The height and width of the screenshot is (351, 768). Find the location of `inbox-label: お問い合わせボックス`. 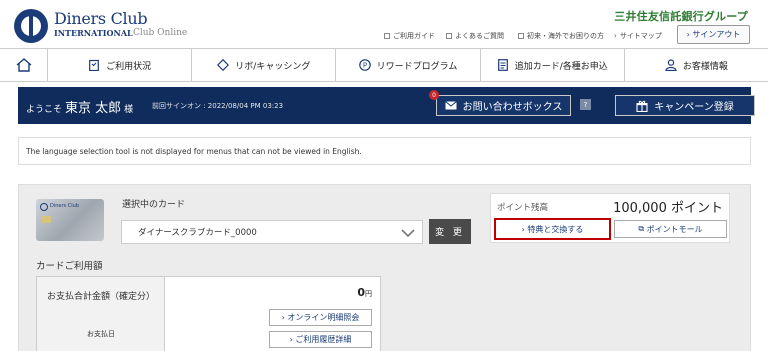

inbox-label: お問い合わせボックス is located at coordinates (512, 107).